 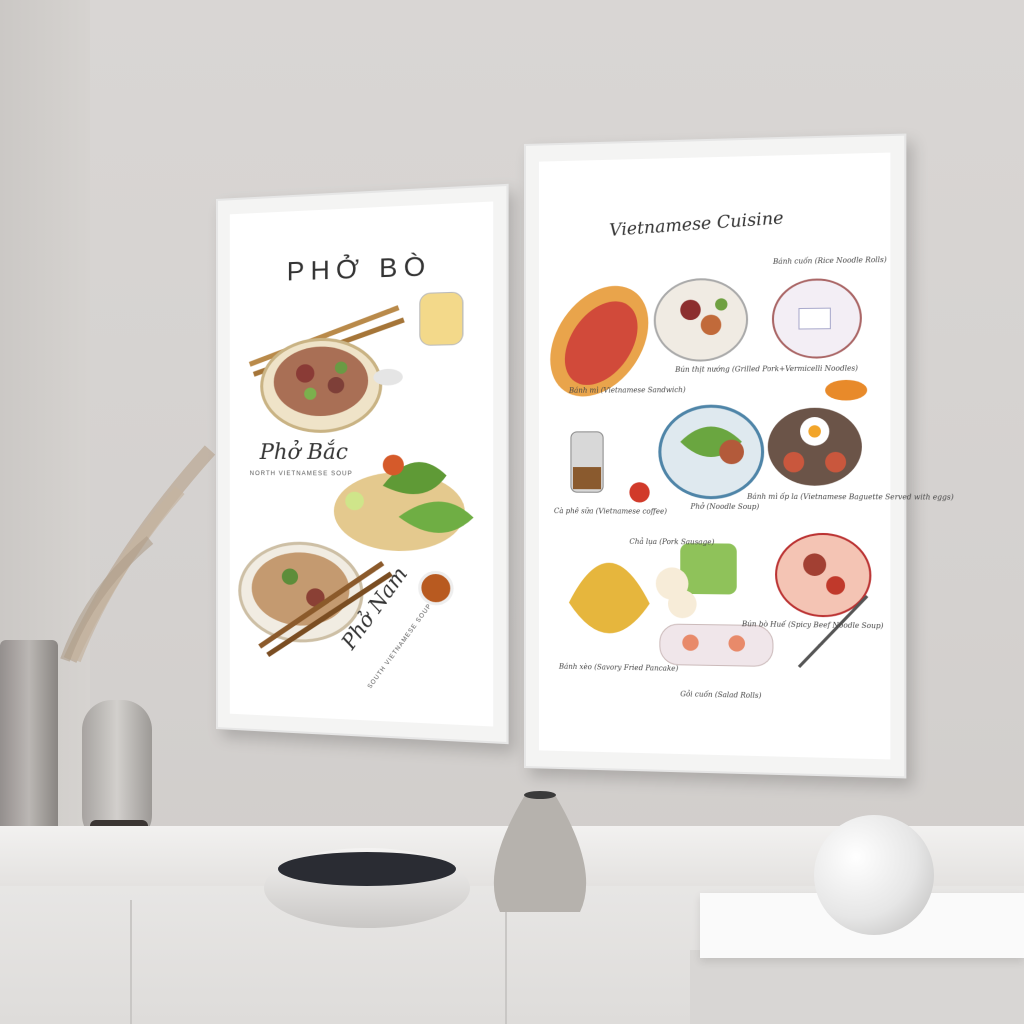 I want to click on tall-glass-vase, so click(x=29, y=747).